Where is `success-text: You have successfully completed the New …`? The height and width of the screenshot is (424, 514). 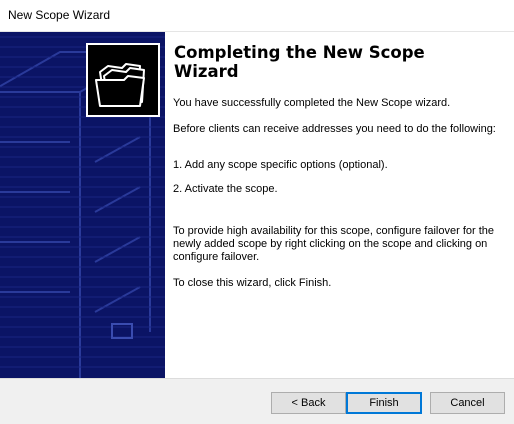 success-text: You have successfully completed the New … is located at coordinates (312, 103).